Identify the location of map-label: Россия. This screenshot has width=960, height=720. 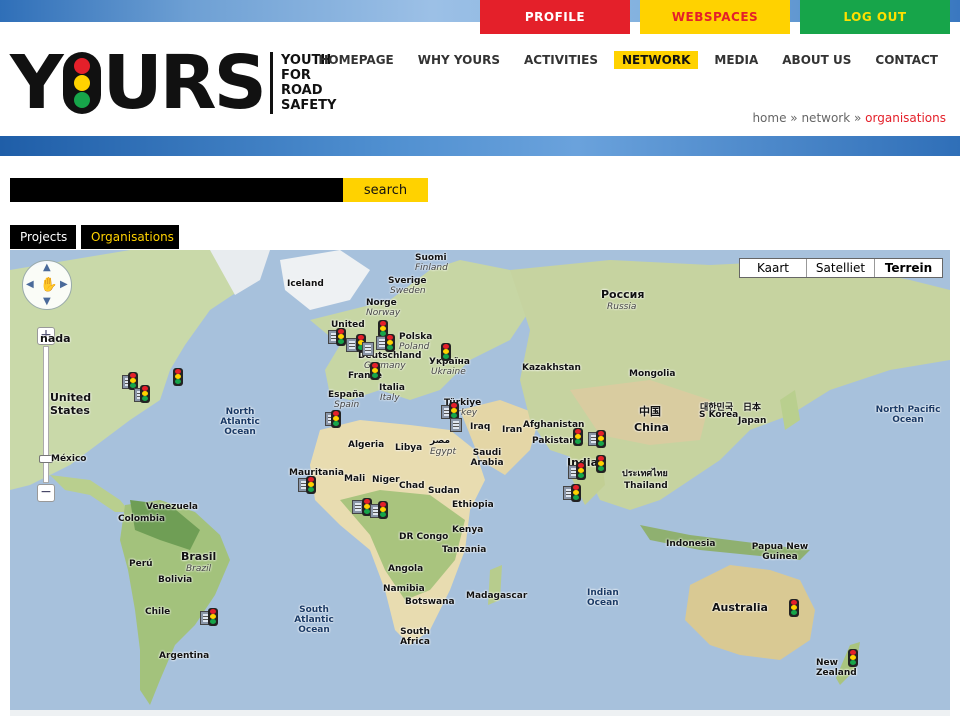
(623, 294).